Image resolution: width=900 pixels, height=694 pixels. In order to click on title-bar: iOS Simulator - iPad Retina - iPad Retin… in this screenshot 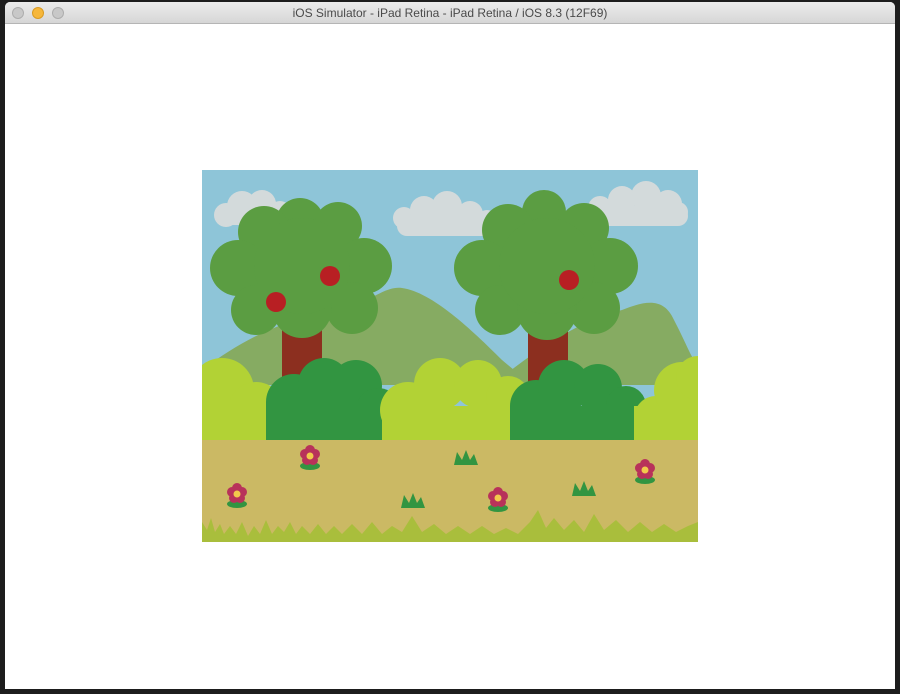, I will do `click(450, 13)`.